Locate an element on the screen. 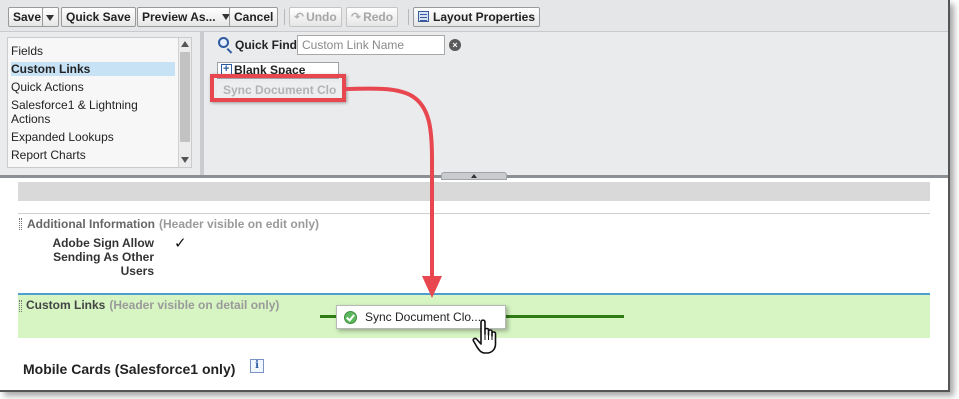 This screenshot has height=399, width=959. quick-find-input is located at coordinates (371, 45).